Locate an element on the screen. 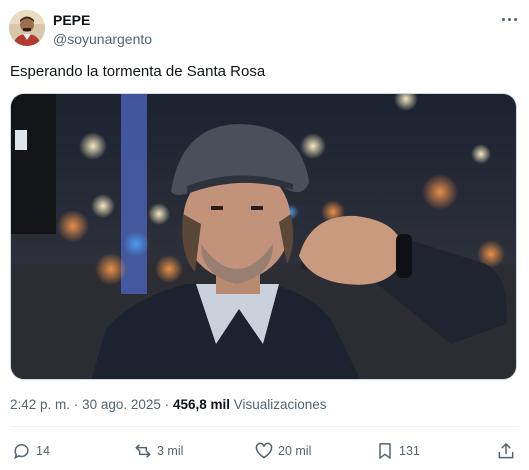  repost-icon is located at coordinates (143, 451).